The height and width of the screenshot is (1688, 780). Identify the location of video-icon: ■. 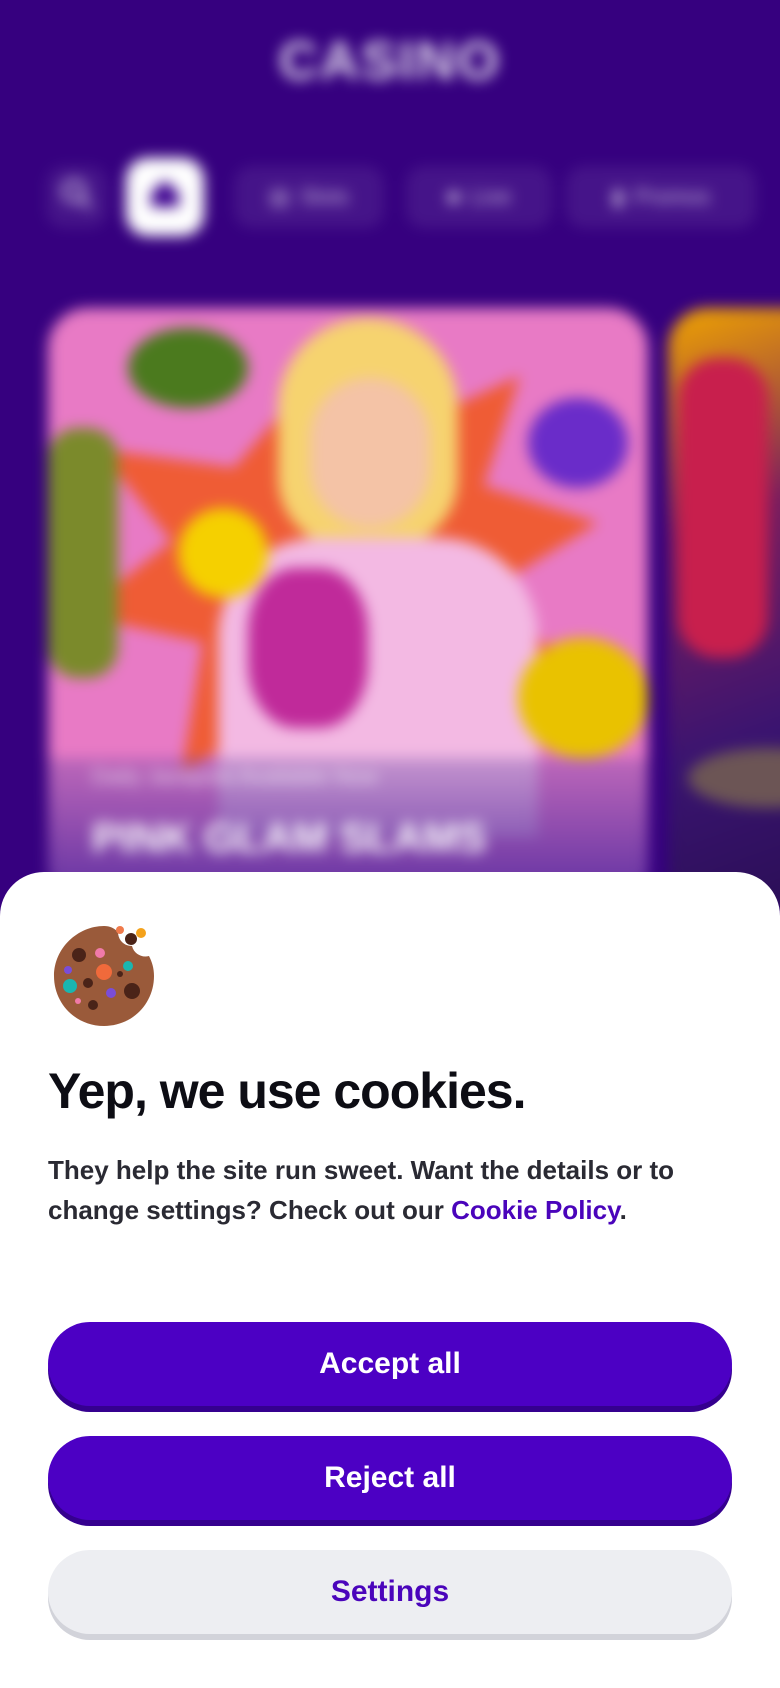
(454, 196).